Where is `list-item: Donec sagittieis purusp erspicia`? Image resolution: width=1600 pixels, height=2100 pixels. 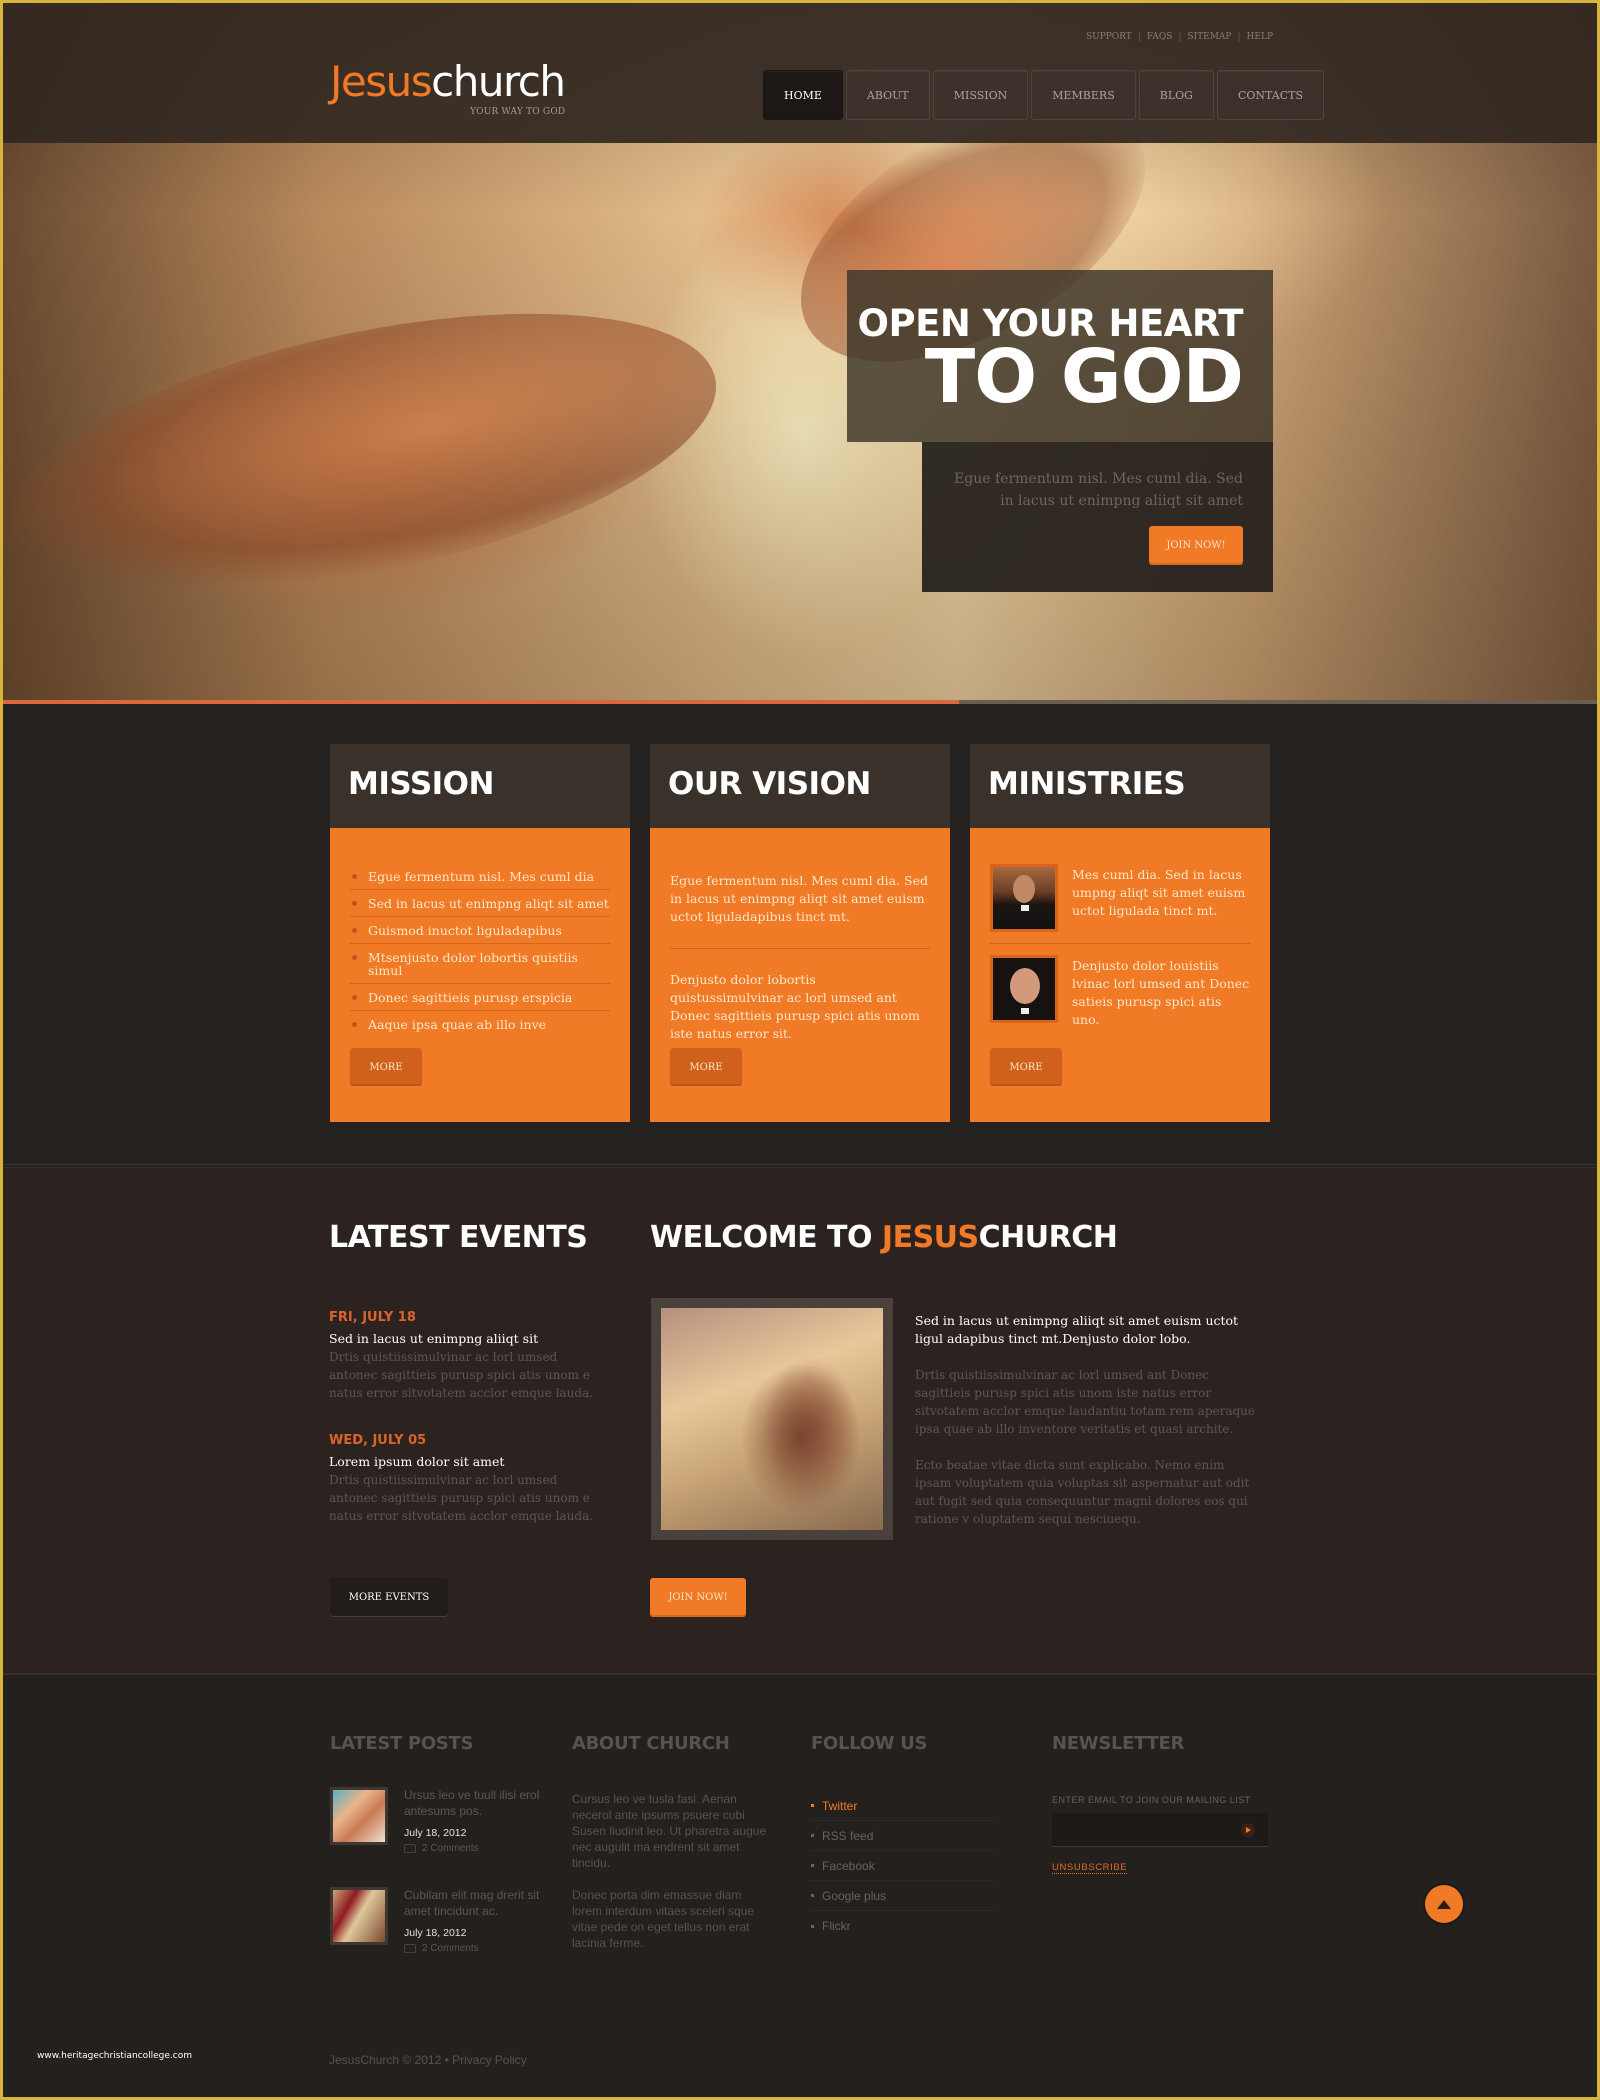
list-item: Donec sagittieis purusp erspicia is located at coordinates (480, 1001).